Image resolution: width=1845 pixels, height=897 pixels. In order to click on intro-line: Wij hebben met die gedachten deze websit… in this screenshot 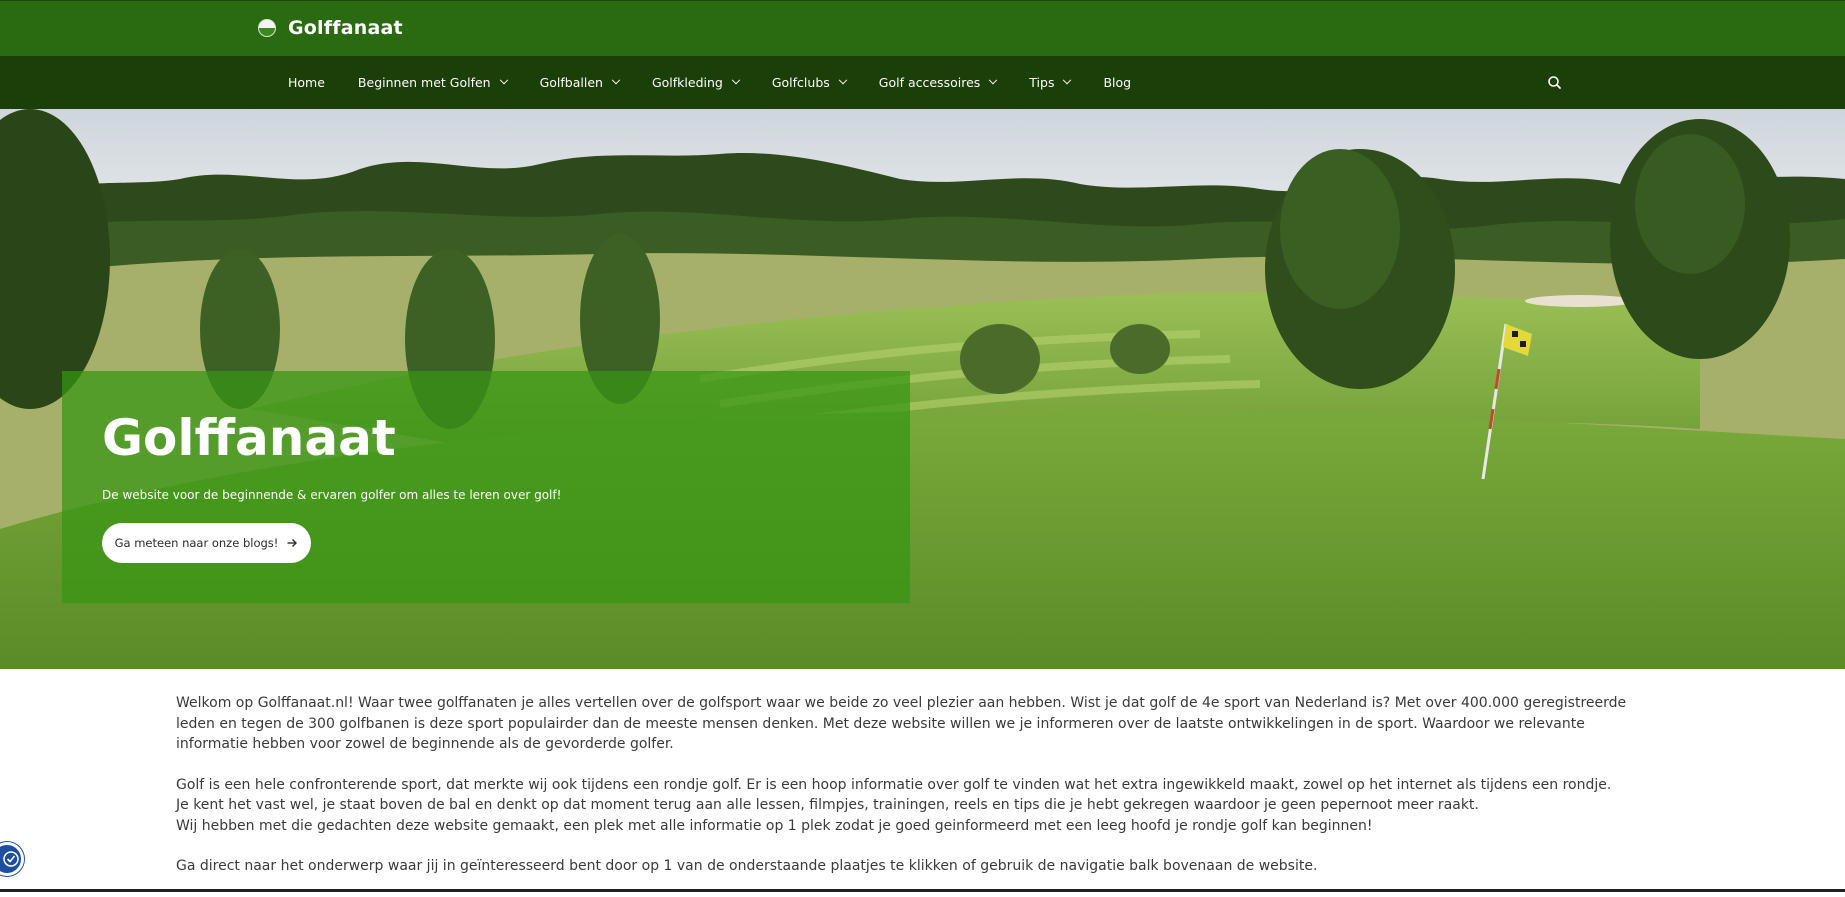, I will do `click(774, 825)`.